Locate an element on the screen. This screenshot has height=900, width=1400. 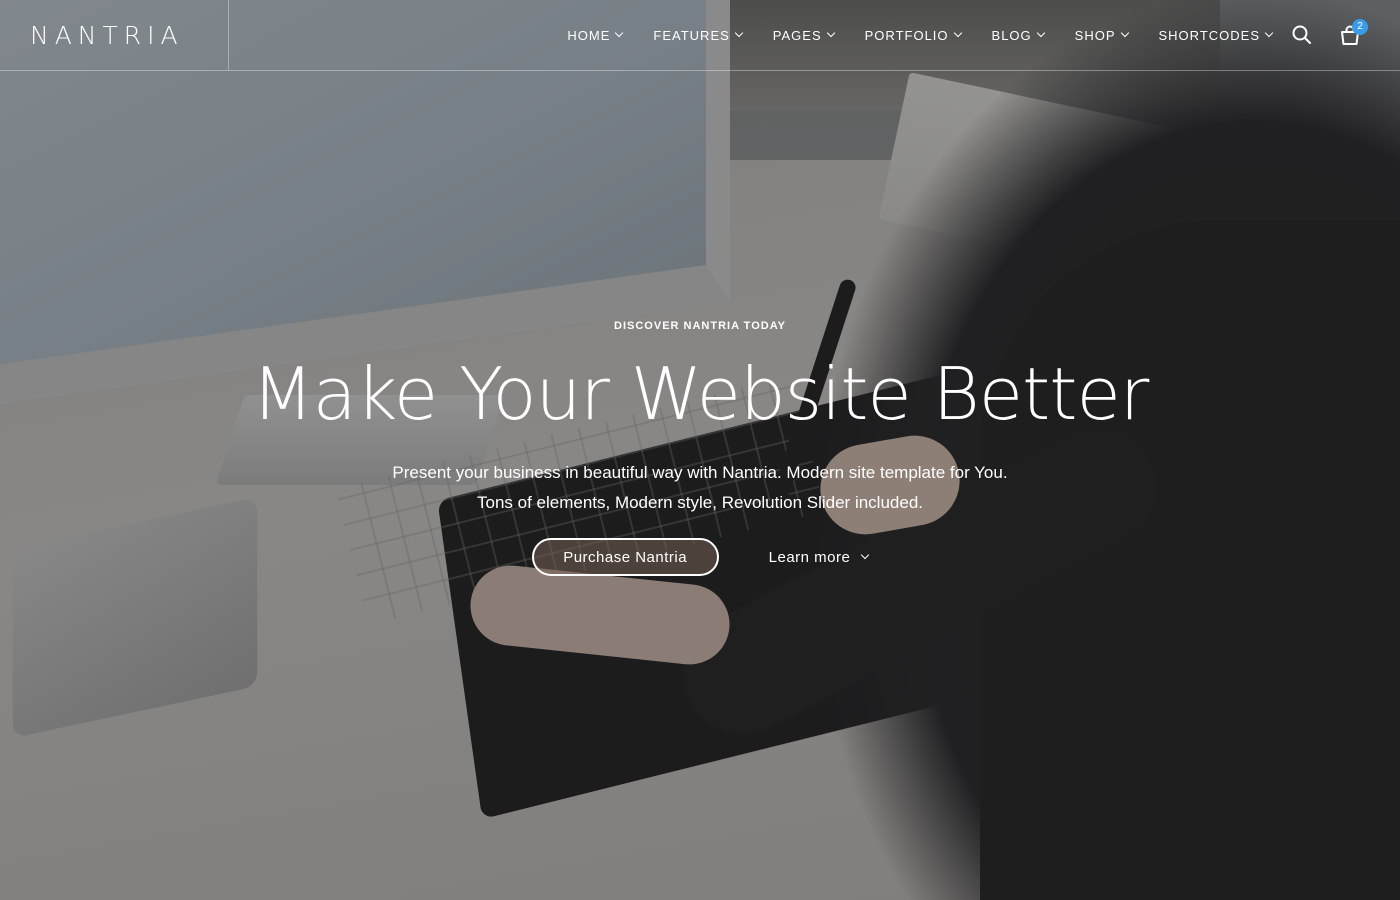
nav-item-home: HOME is located at coordinates (595, 35).